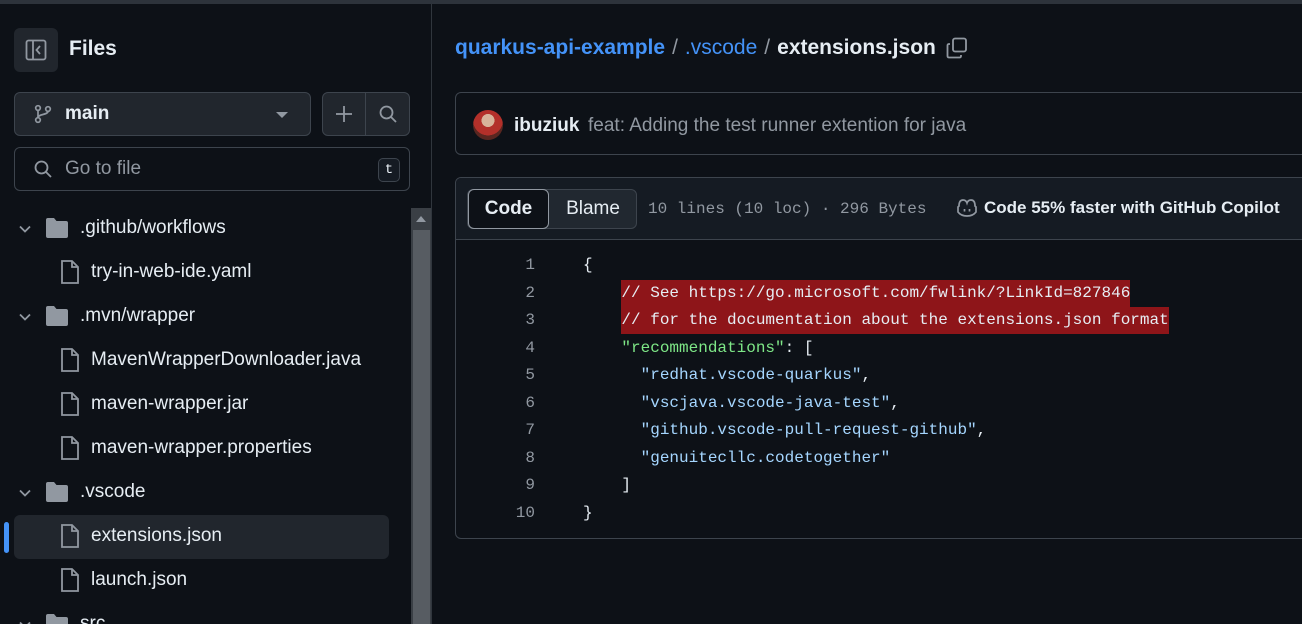 This screenshot has width=1302, height=624. Describe the element at coordinates (967, 208) in the screenshot. I see `copilot-icon` at that location.